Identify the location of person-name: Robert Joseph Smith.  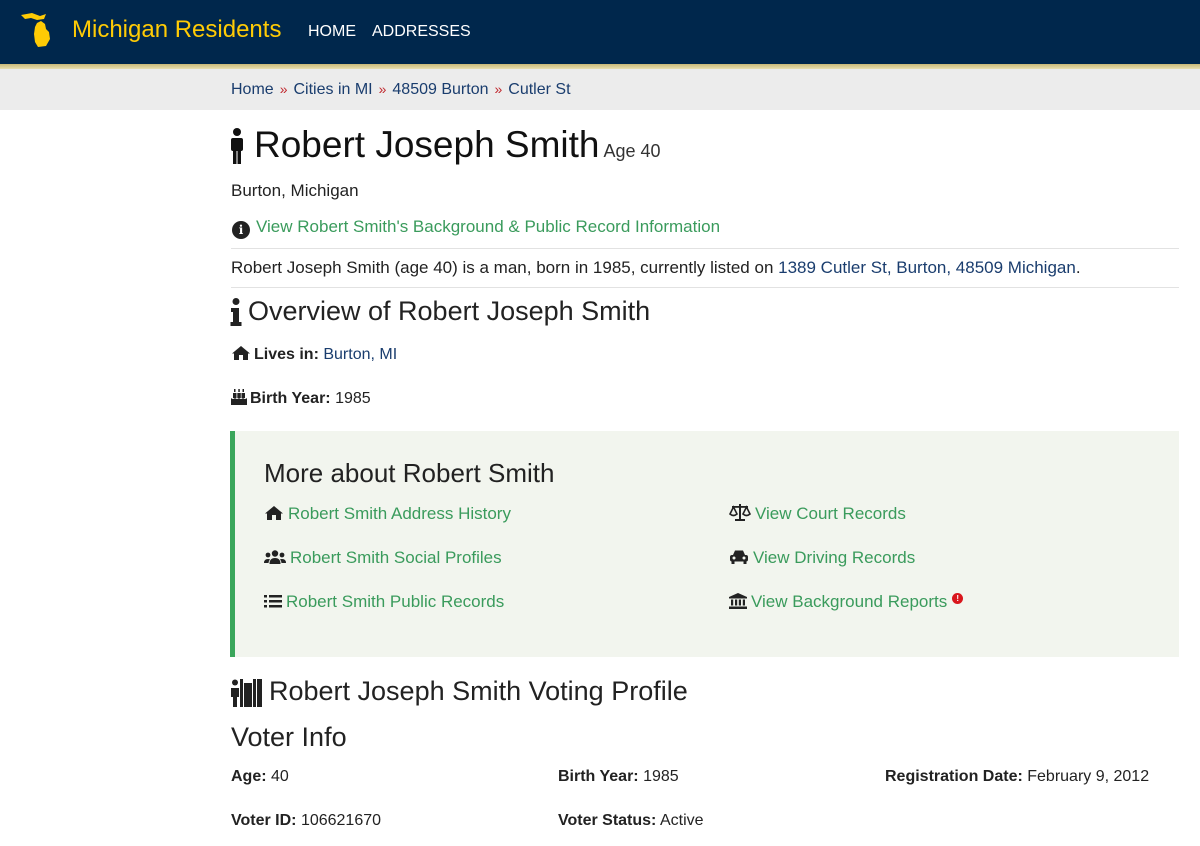
(427, 144).